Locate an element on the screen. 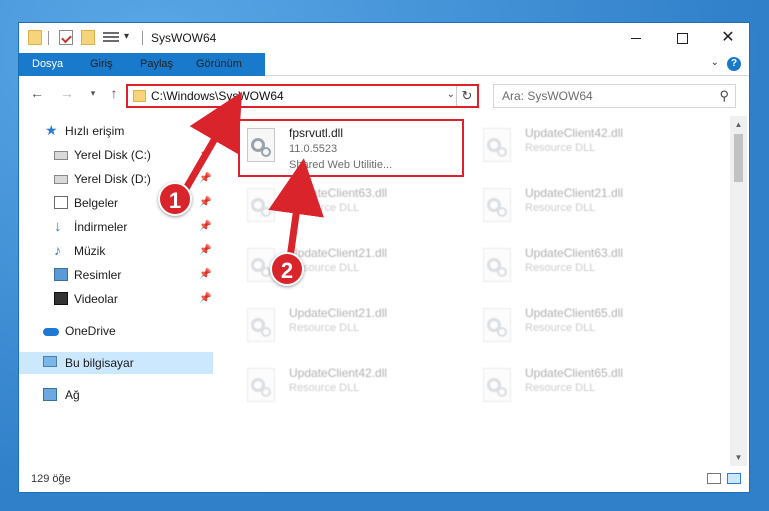  sidebar-item-network: Ağ is located at coordinates (116, 395).